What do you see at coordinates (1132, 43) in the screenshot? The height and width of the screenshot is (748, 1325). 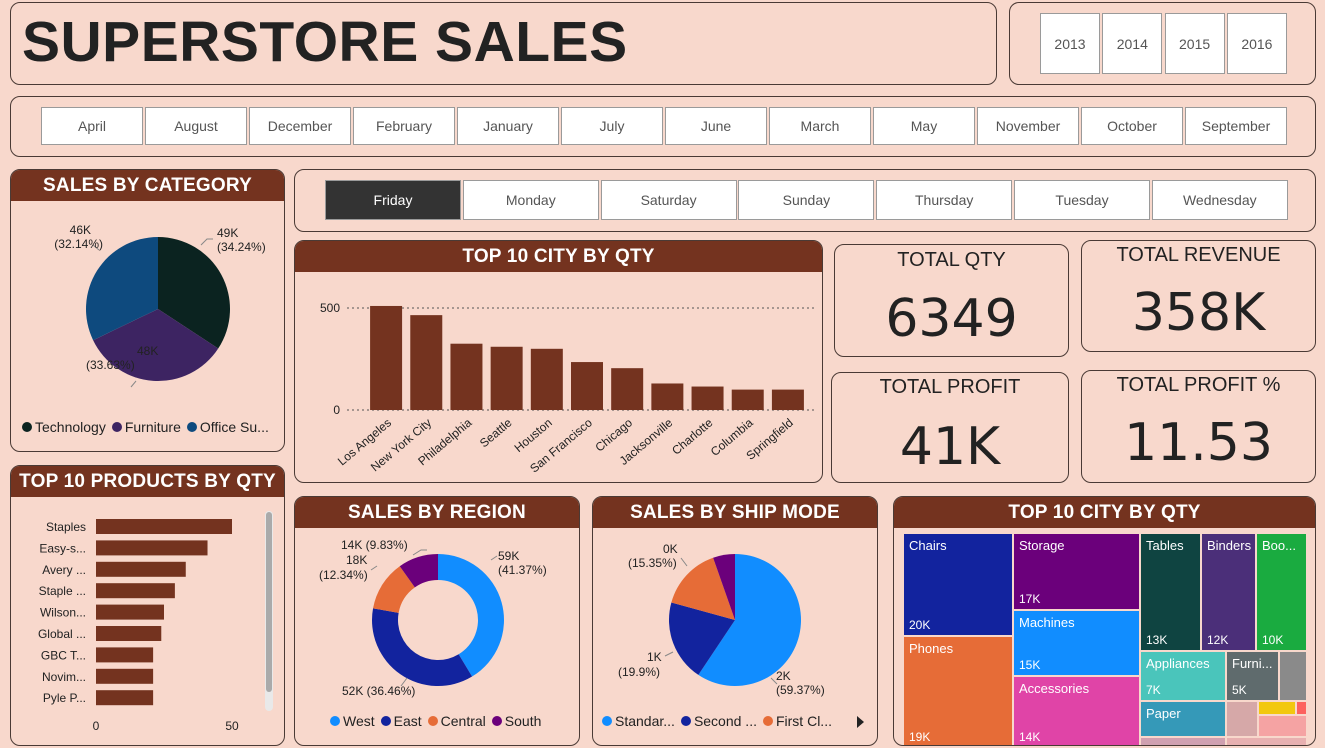 I see `slicer-option: 2014` at bounding box center [1132, 43].